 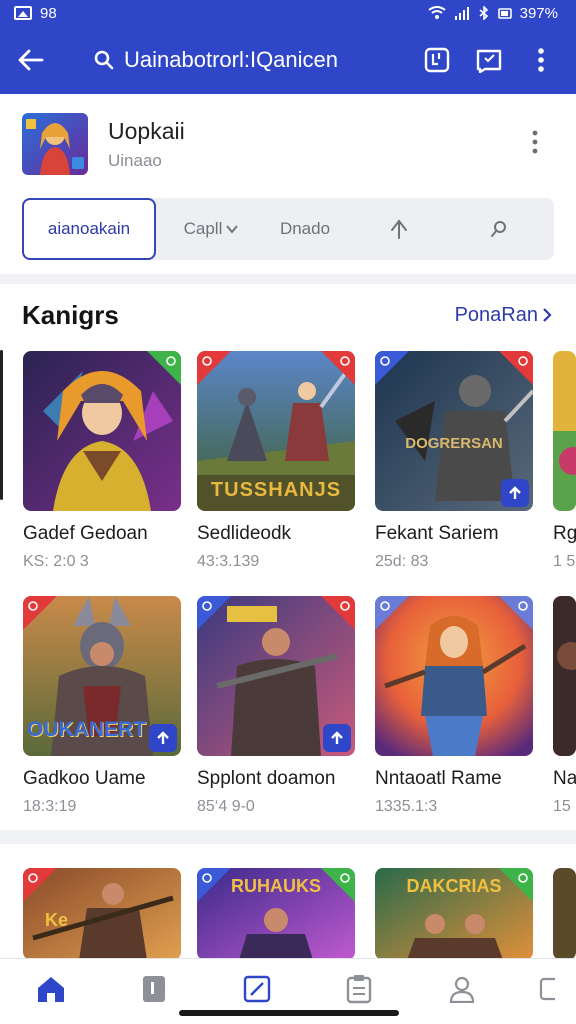 I want to click on game-card: Gadef Gedoan KS: 2:0 3, so click(x=102, y=461).